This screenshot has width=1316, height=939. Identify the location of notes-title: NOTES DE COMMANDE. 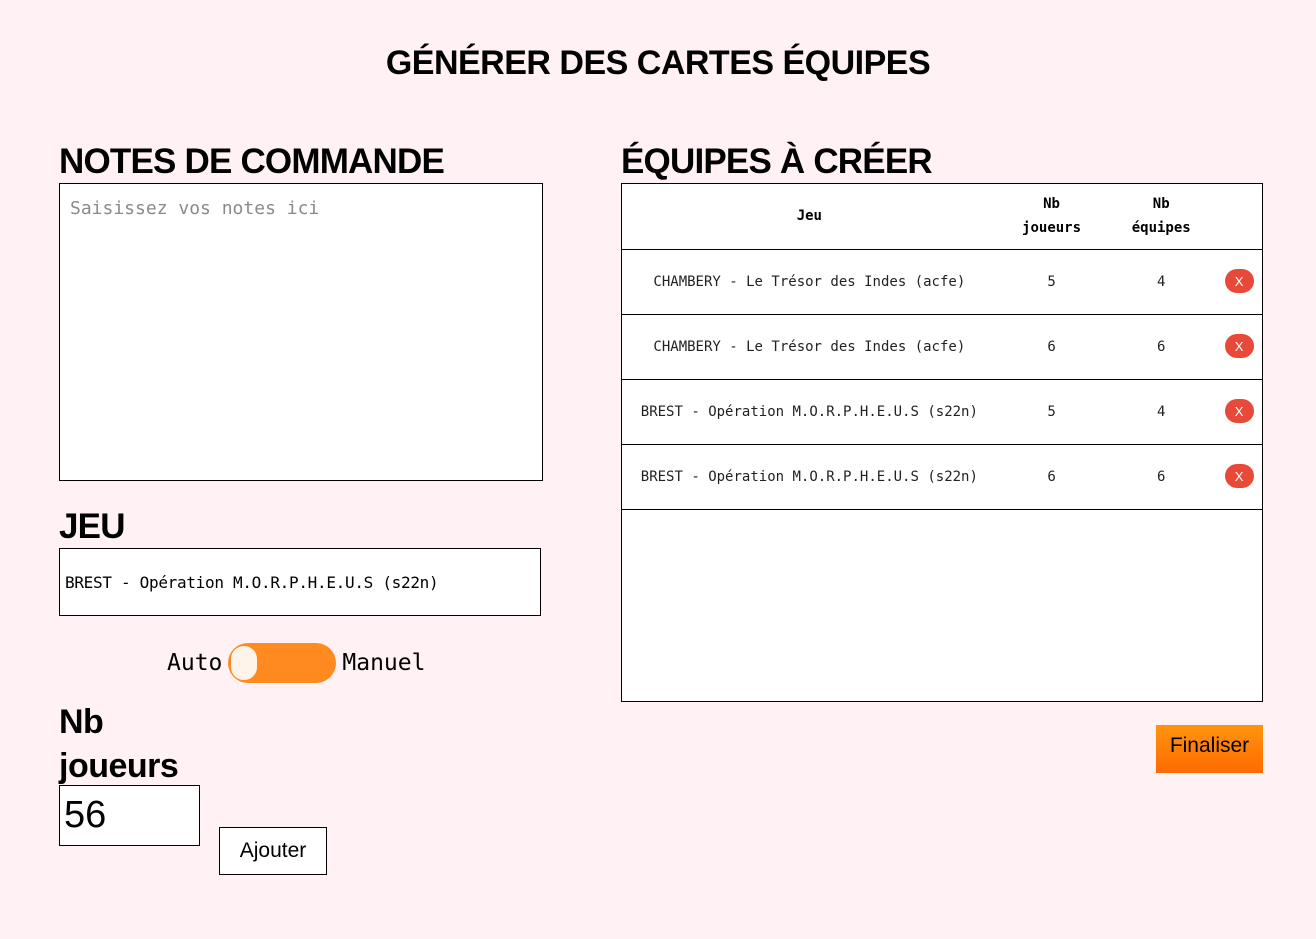
(252, 161).